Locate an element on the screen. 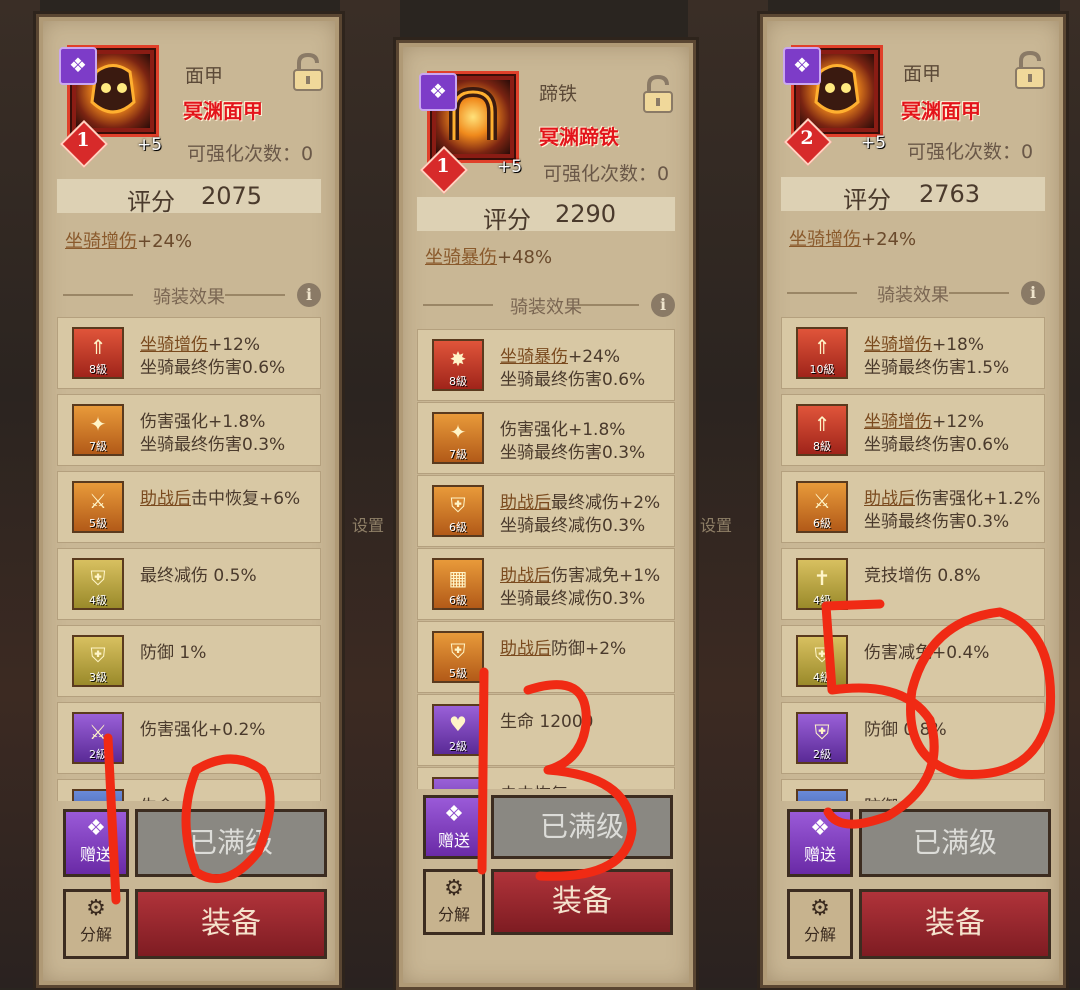 The image size is (1080, 990). recovery-icon is located at coordinates (458, 783).